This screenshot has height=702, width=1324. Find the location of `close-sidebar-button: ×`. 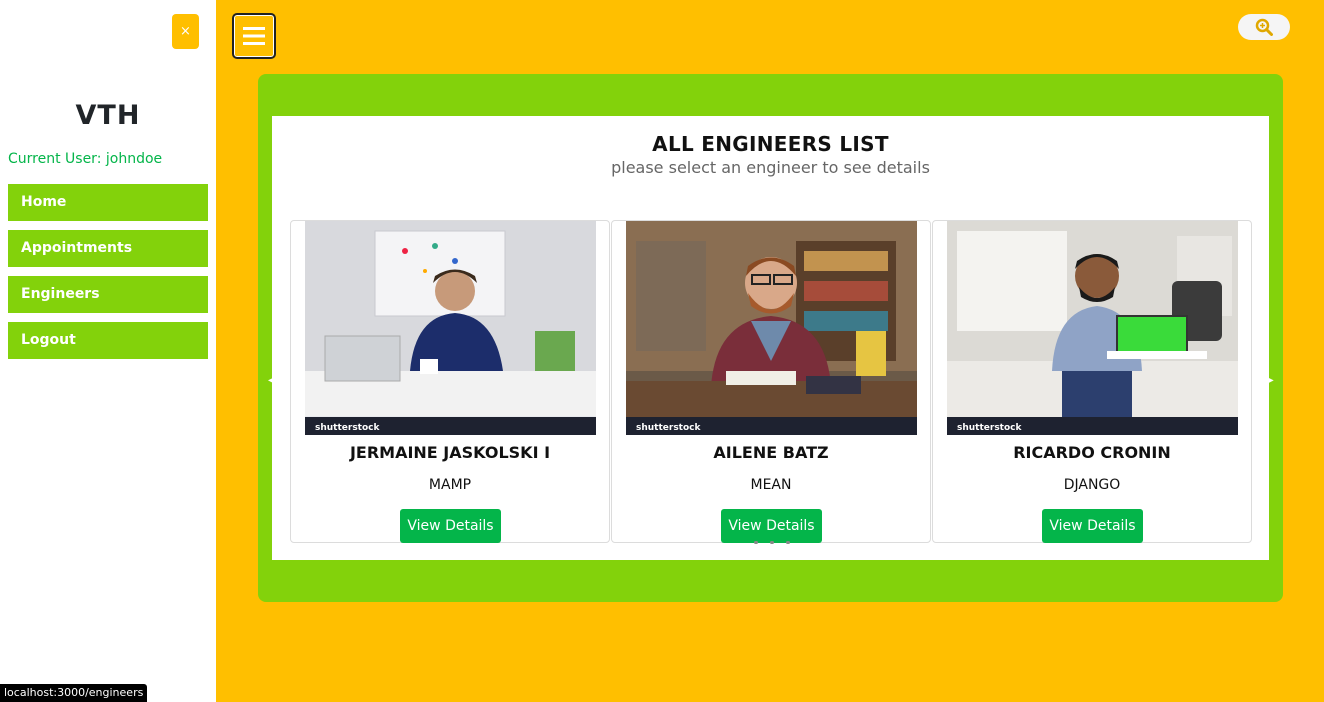

close-sidebar-button: × is located at coordinates (185, 31).